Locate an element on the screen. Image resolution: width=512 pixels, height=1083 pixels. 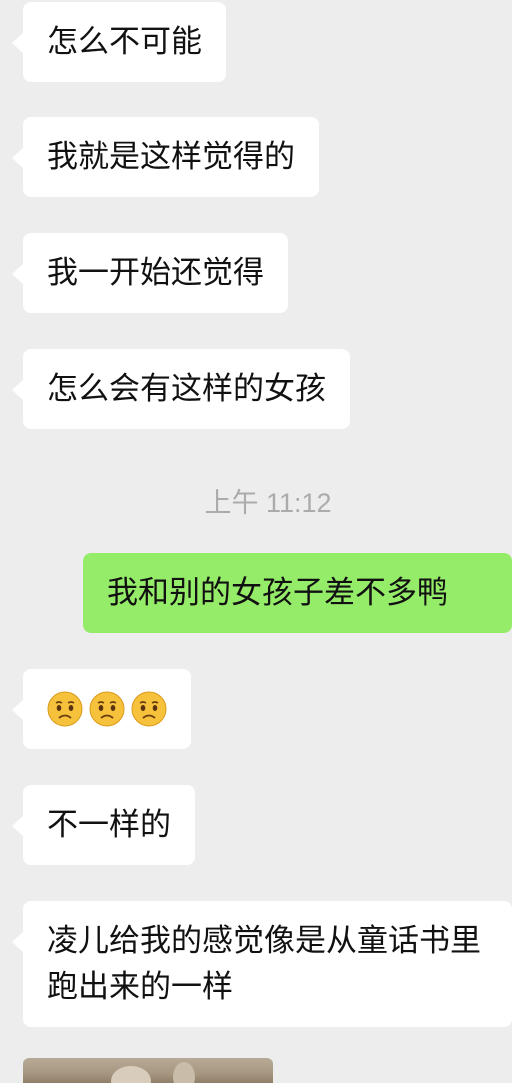
message-text: 我就是这样觉得的 is located at coordinates (171, 157).